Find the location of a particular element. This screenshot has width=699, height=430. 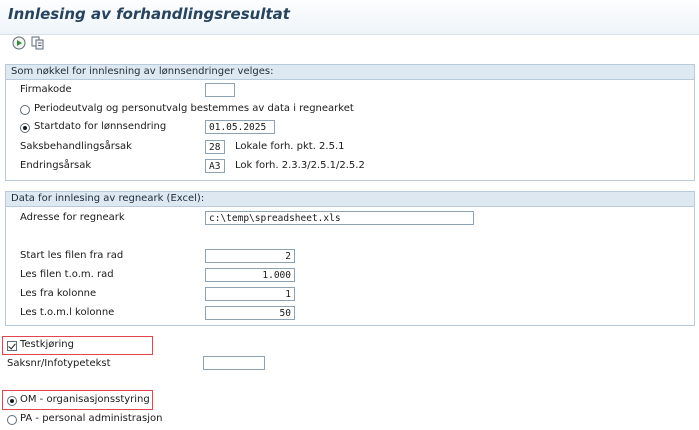

radio-period-selection is located at coordinates (25, 110).